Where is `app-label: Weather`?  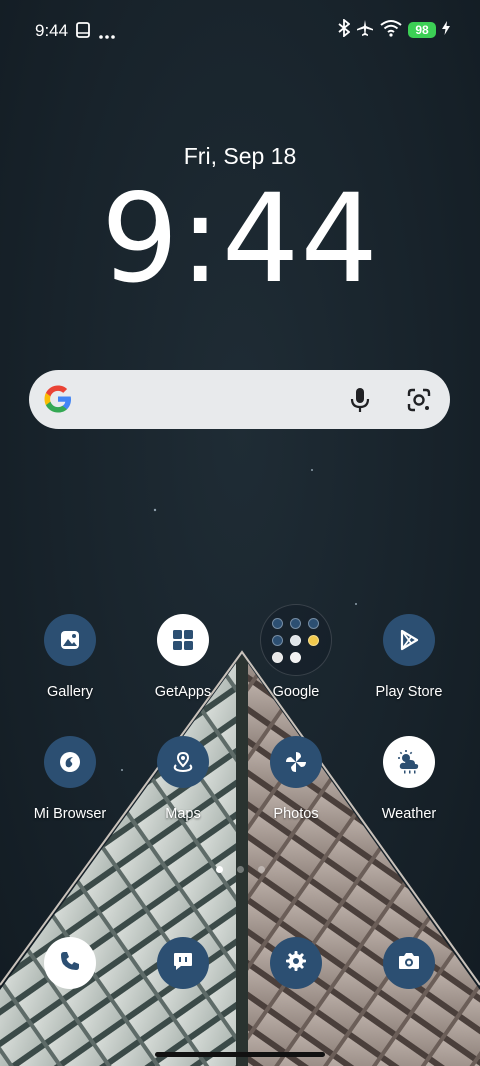
app-label: Weather is located at coordinates (409, 814).